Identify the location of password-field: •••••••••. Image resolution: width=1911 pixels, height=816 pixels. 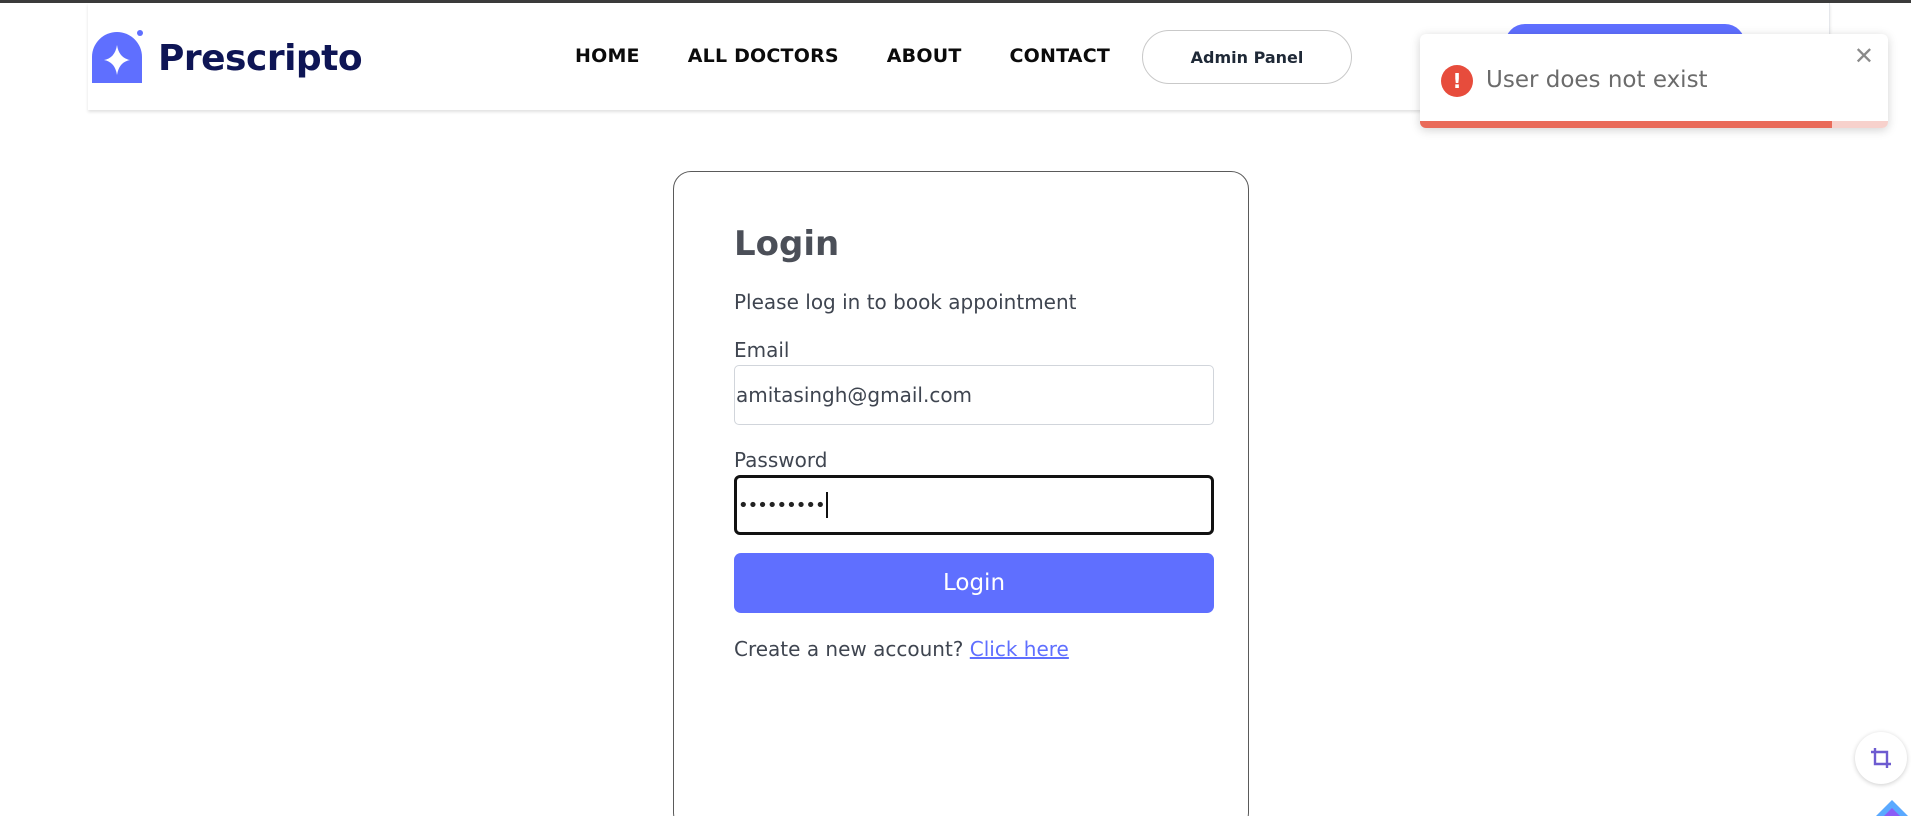
(974, 505).